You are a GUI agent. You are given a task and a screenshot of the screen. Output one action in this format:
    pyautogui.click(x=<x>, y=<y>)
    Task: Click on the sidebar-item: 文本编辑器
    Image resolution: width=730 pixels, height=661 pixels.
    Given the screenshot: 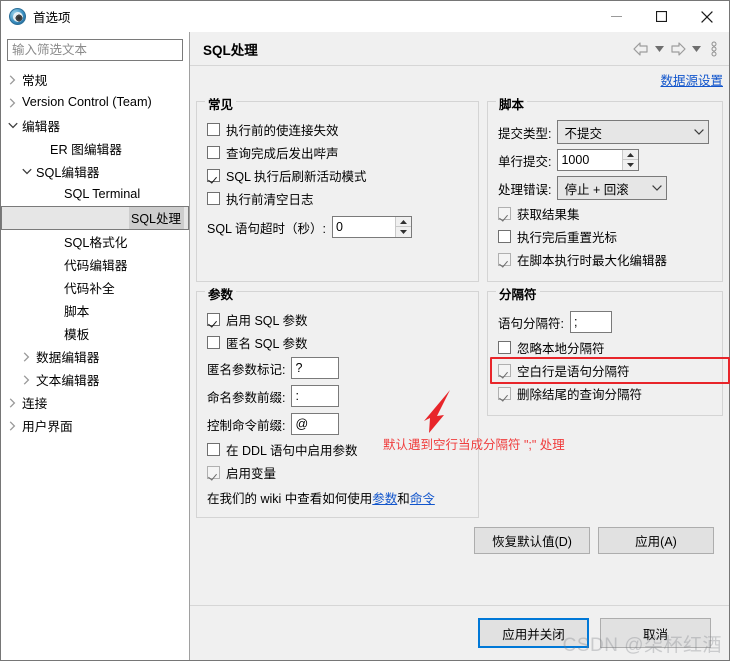 What is the action you would take?
    pyautogui.click(x=95, y=379)
    